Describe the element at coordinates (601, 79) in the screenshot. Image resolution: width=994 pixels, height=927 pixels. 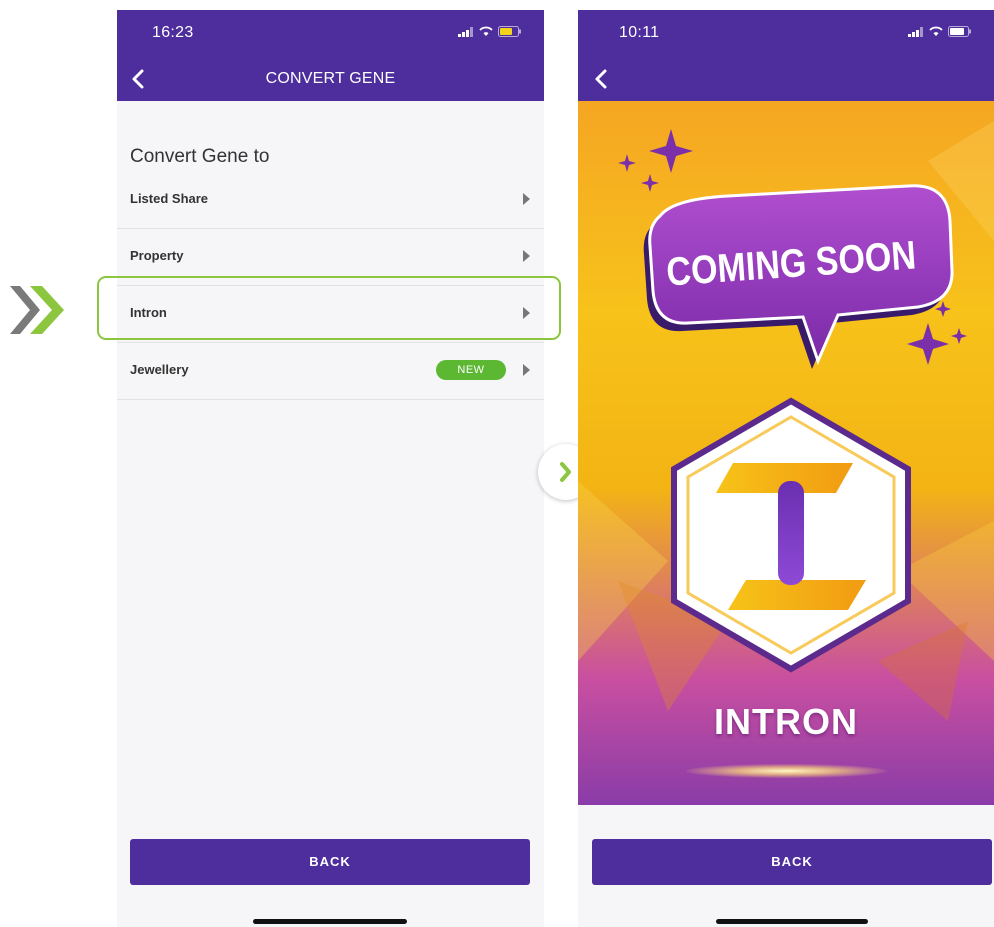
I see `back-chevron-icon` at that location.